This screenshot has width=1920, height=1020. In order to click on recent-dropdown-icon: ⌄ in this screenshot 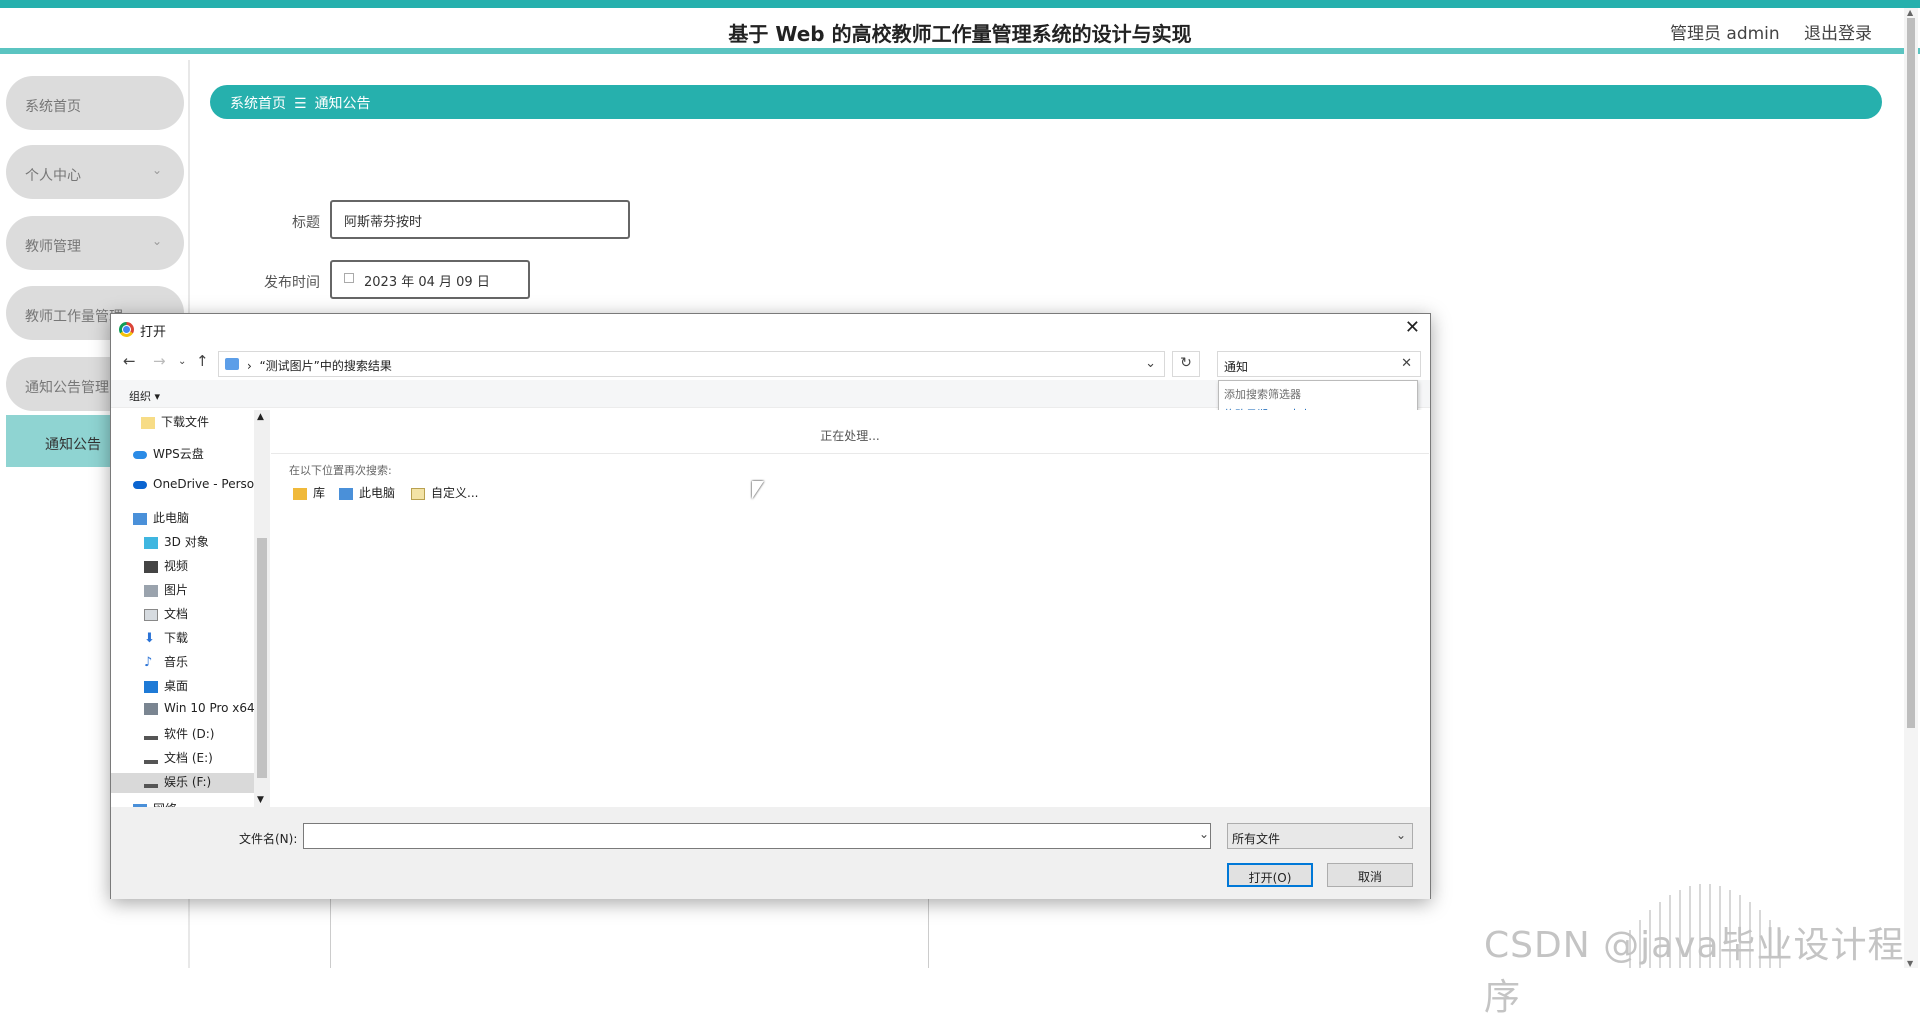, I will do `click(182, 361)`.